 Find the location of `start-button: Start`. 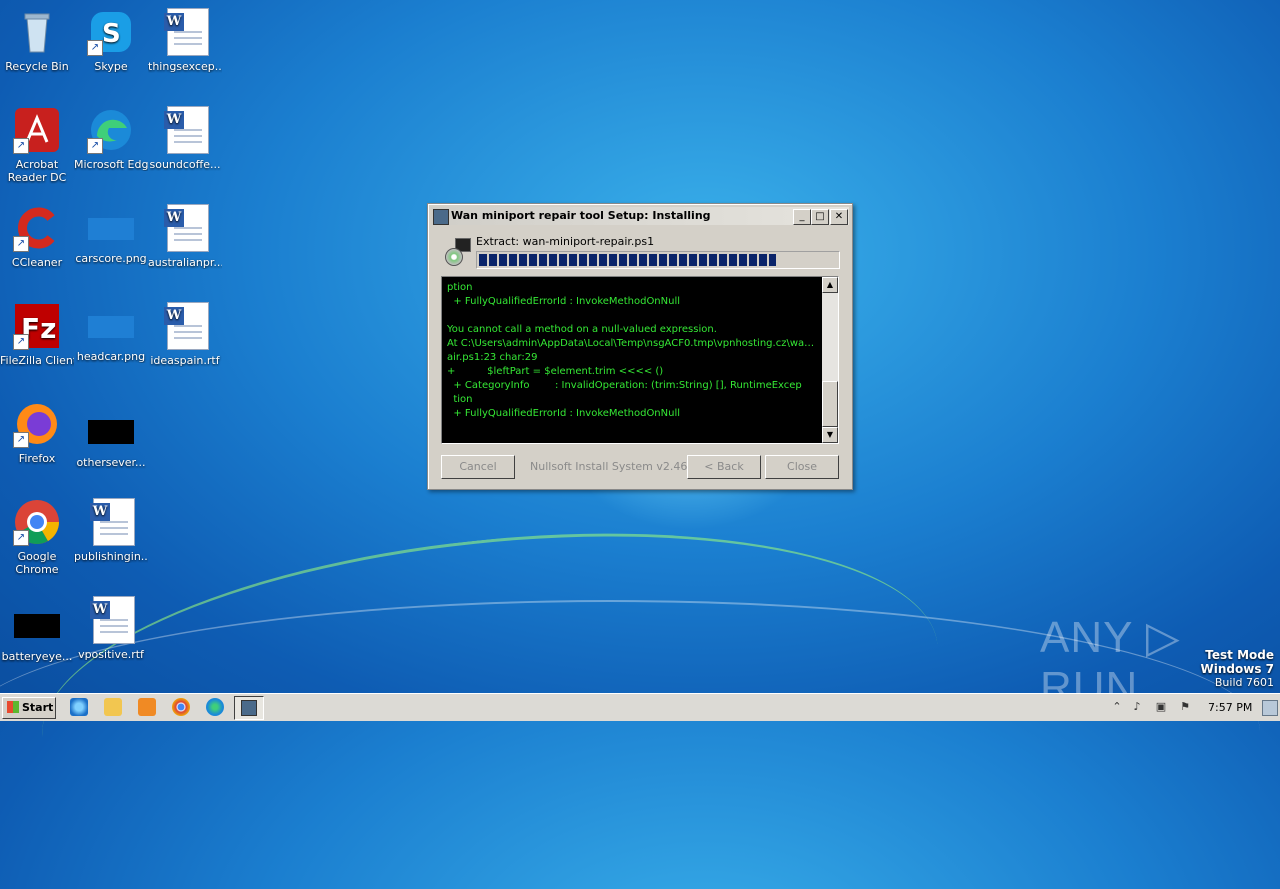

start-button: Start is located at coordinates (29, 708).